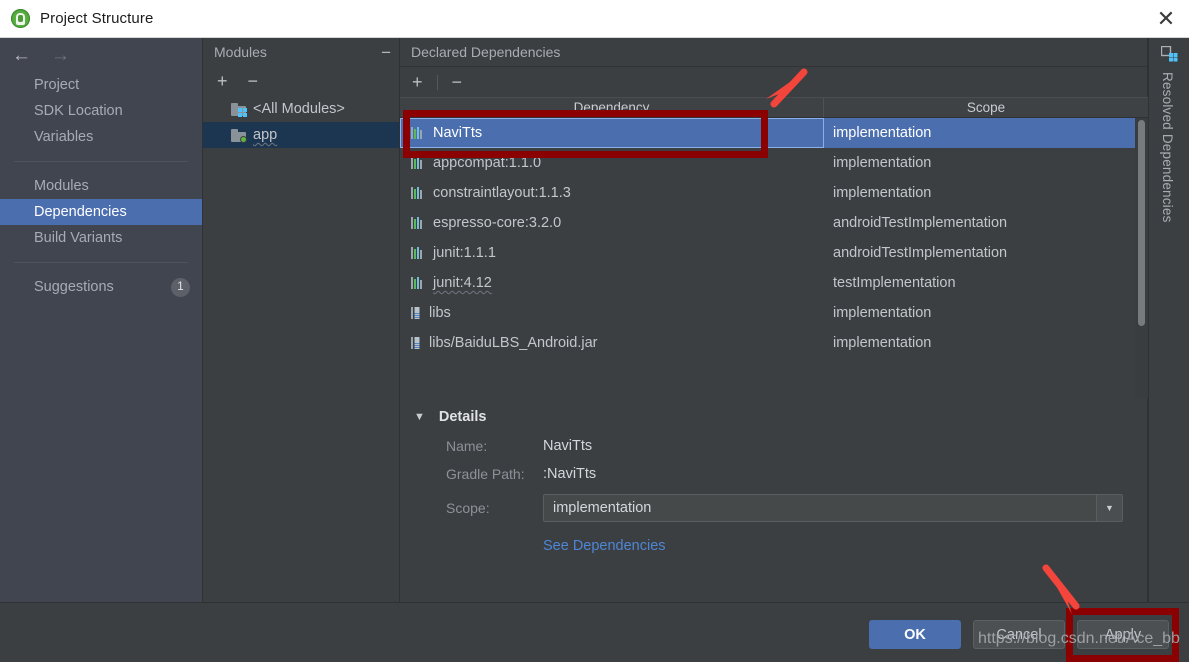  Describe the element at coordinates (612, 223) in the screenshot. I see `dependency-cell: espresso-core:3.2.0` at that location.